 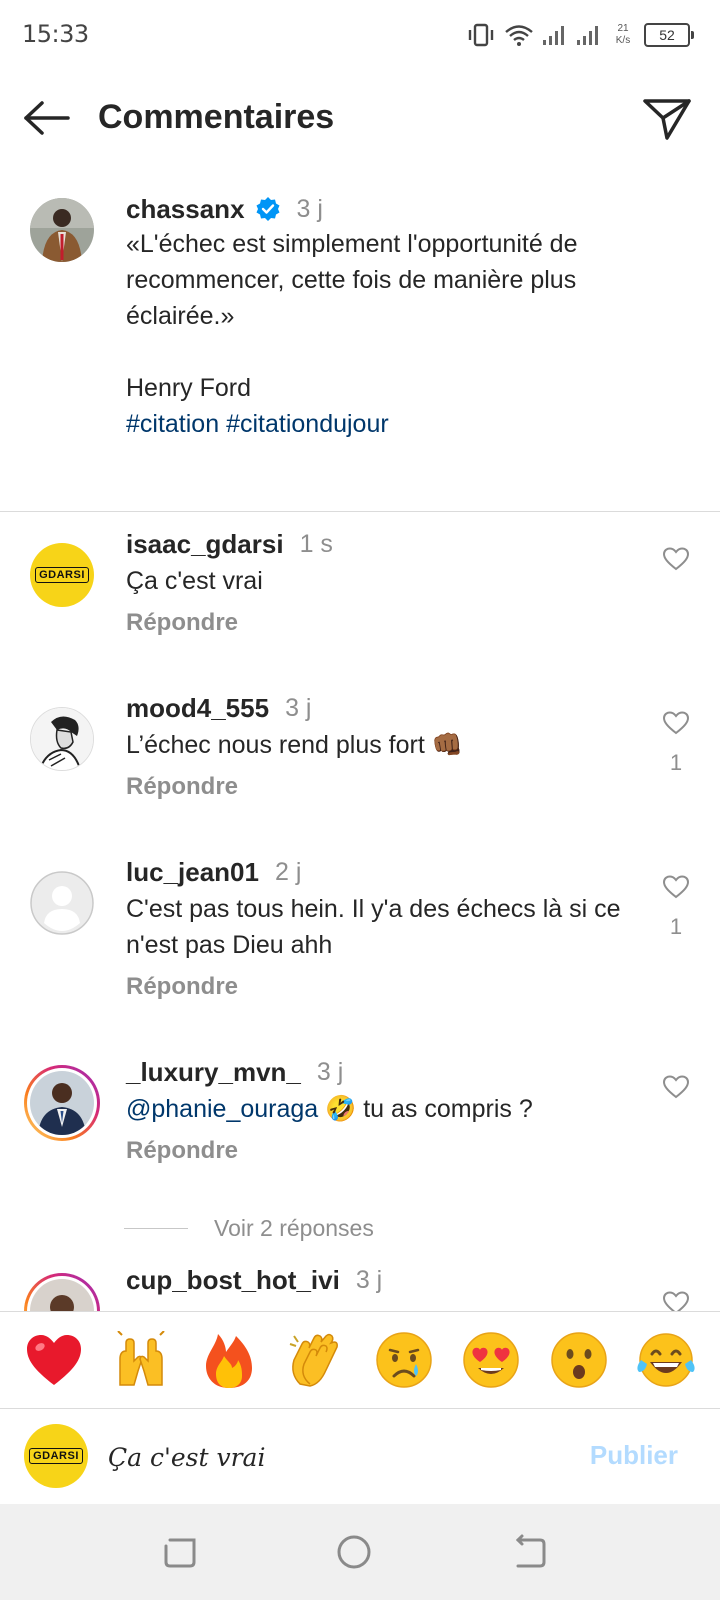 I want to click on page-title: Commentaires, so click(x=216, y=117).